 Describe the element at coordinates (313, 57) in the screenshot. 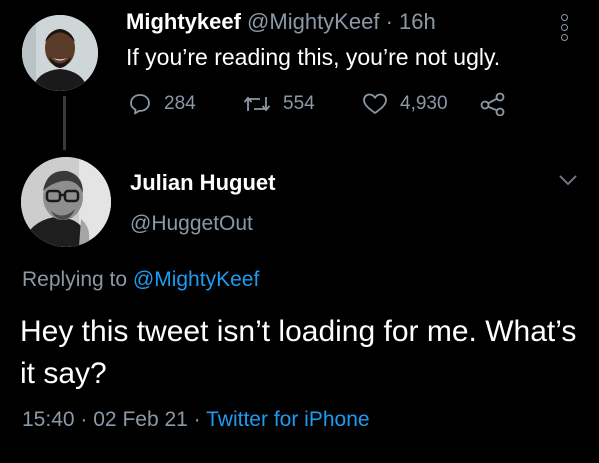

I see `original-tweet-text: If you’re reading this, you’re not ugly.` at that location.